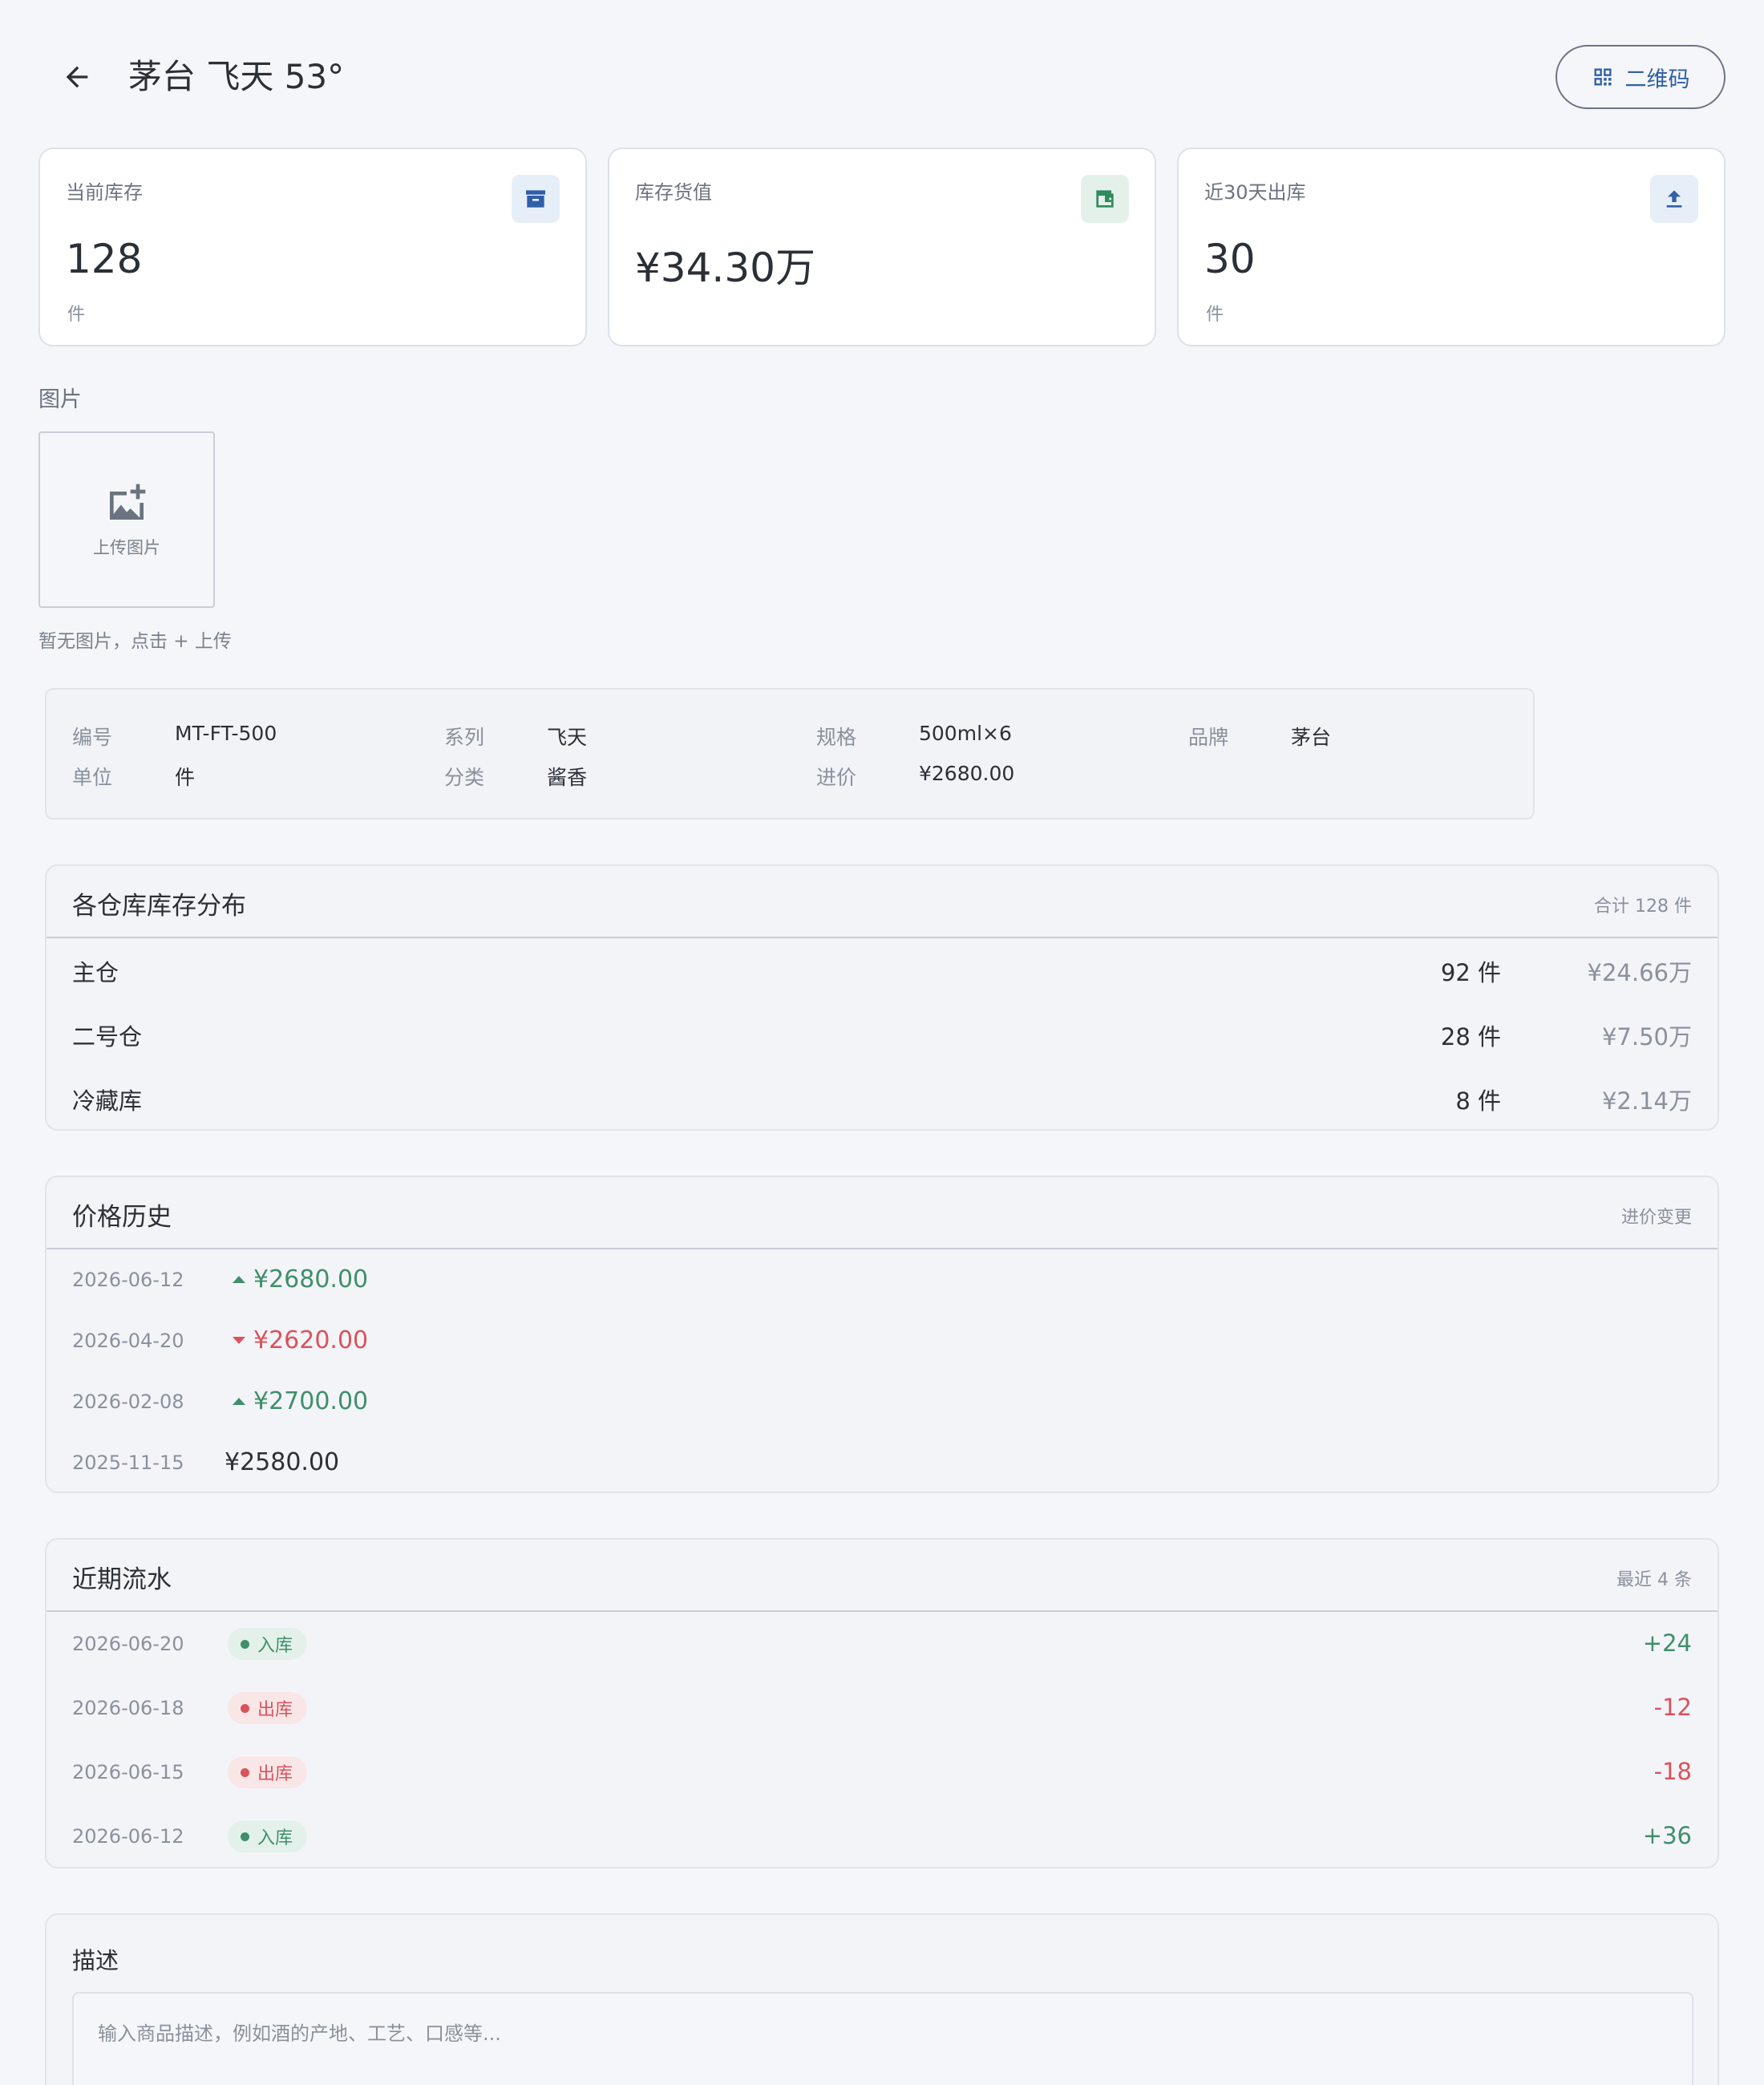 The width and height of the screenshot is (1764, 2085). Describe the element at coordinates (516, 738) in the screenshot. I see `info-series: 系列 飞天` at that location.